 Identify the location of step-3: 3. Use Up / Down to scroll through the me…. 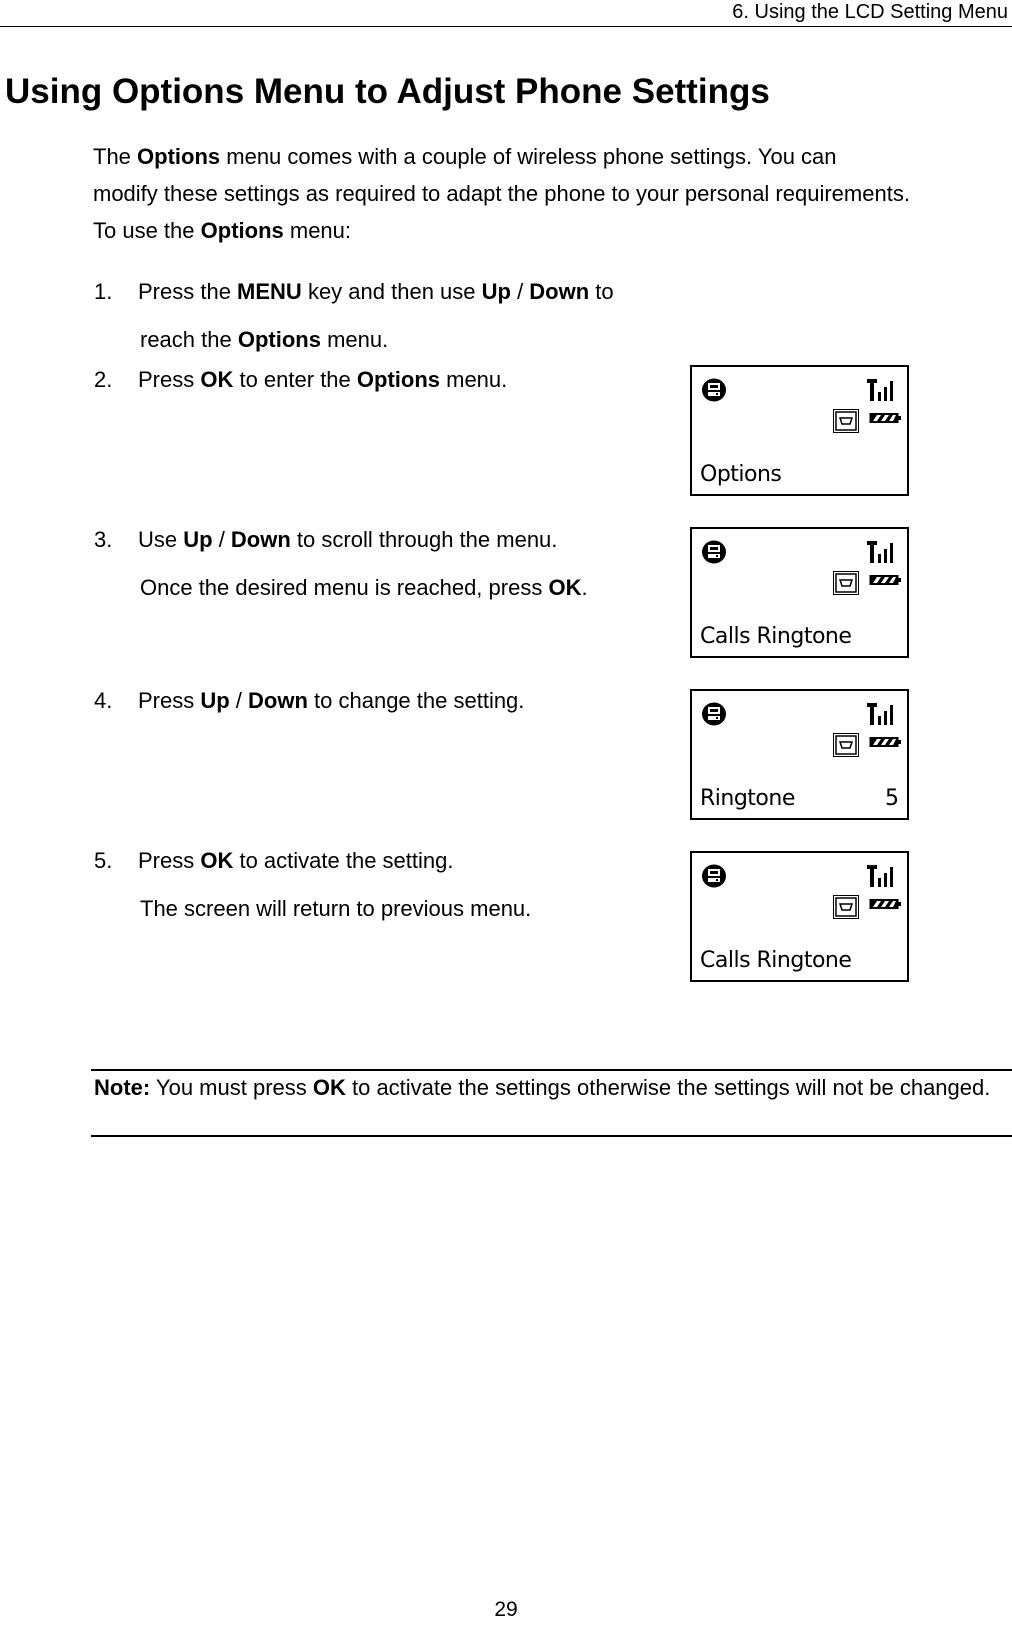
(341, 564).